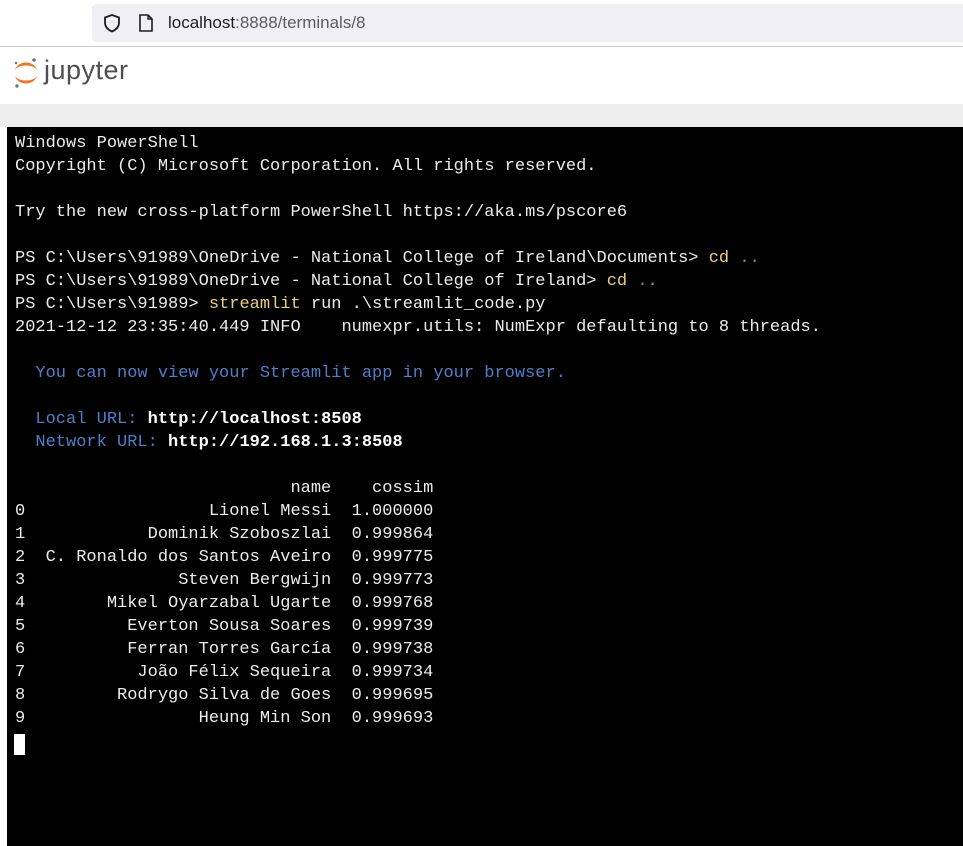  I want to click on url-bar: localhost:8888/terminals/8, so click(527, 23).